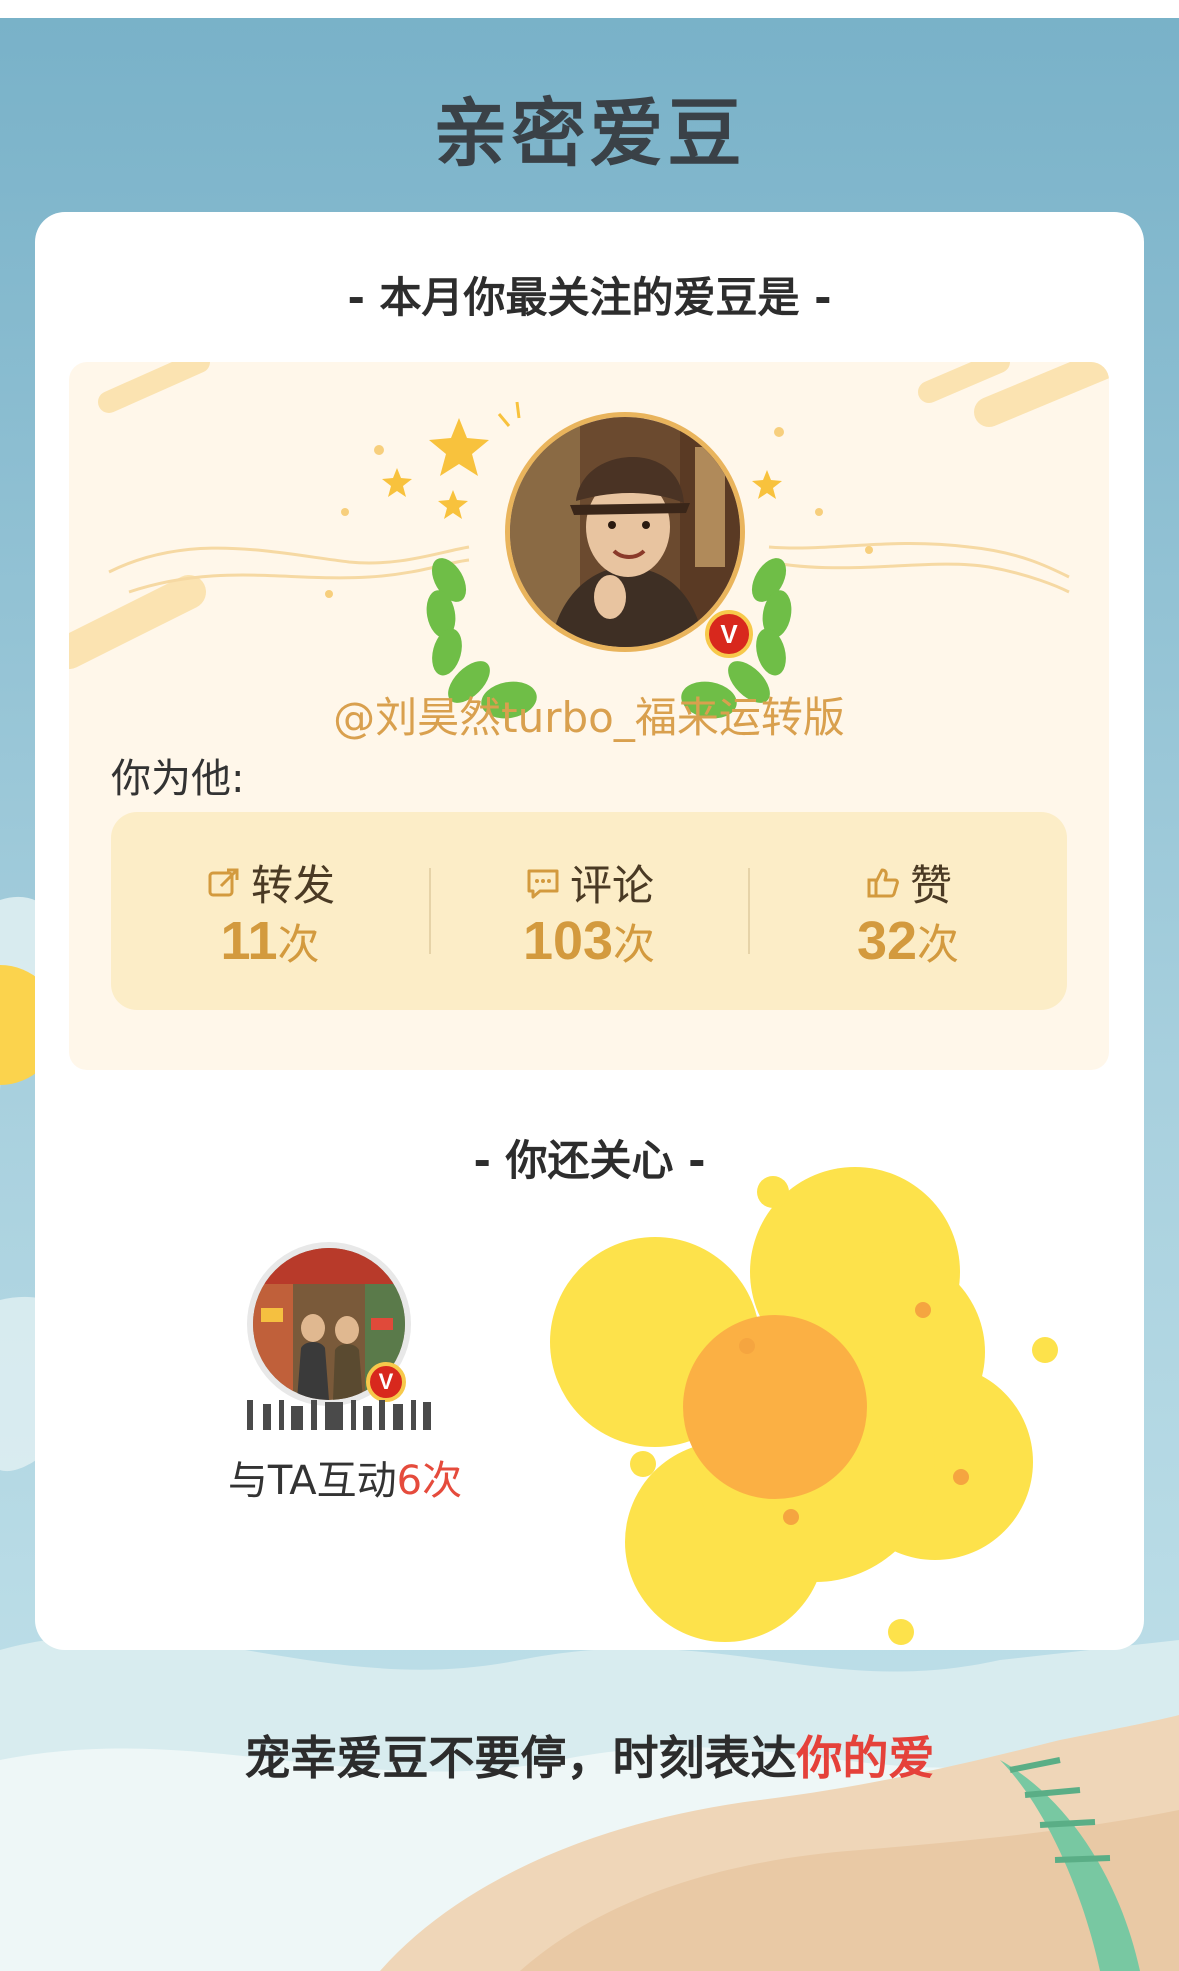 The image size is (1179, 1971). I want to click on flower-sticker, so click(804, 1406).